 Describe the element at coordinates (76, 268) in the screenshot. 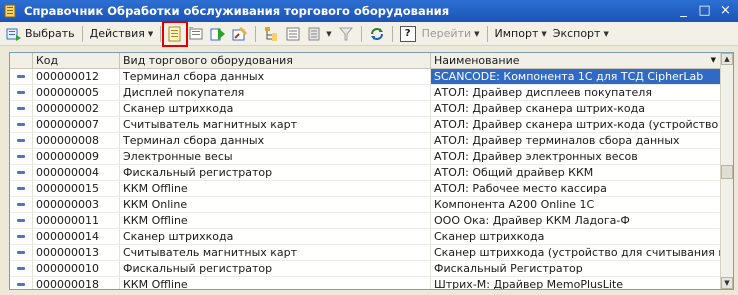

I see `cell-code: 000000010` at that location.